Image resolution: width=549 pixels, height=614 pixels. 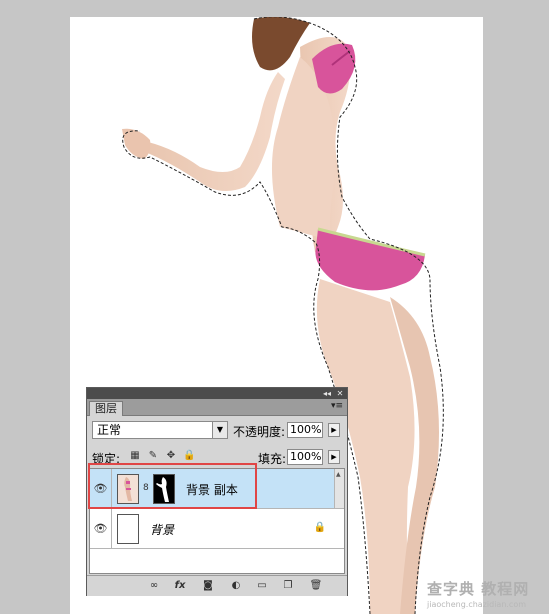 What do you see at coordinates (109, 430) in the screenshot?
I see `blend-mode-value: 正常` at bounding box center [109, 430].